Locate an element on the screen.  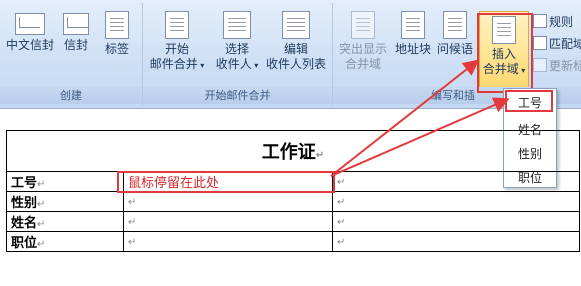
arrow-to-dropdown-item is located at coordinates (420, 137).